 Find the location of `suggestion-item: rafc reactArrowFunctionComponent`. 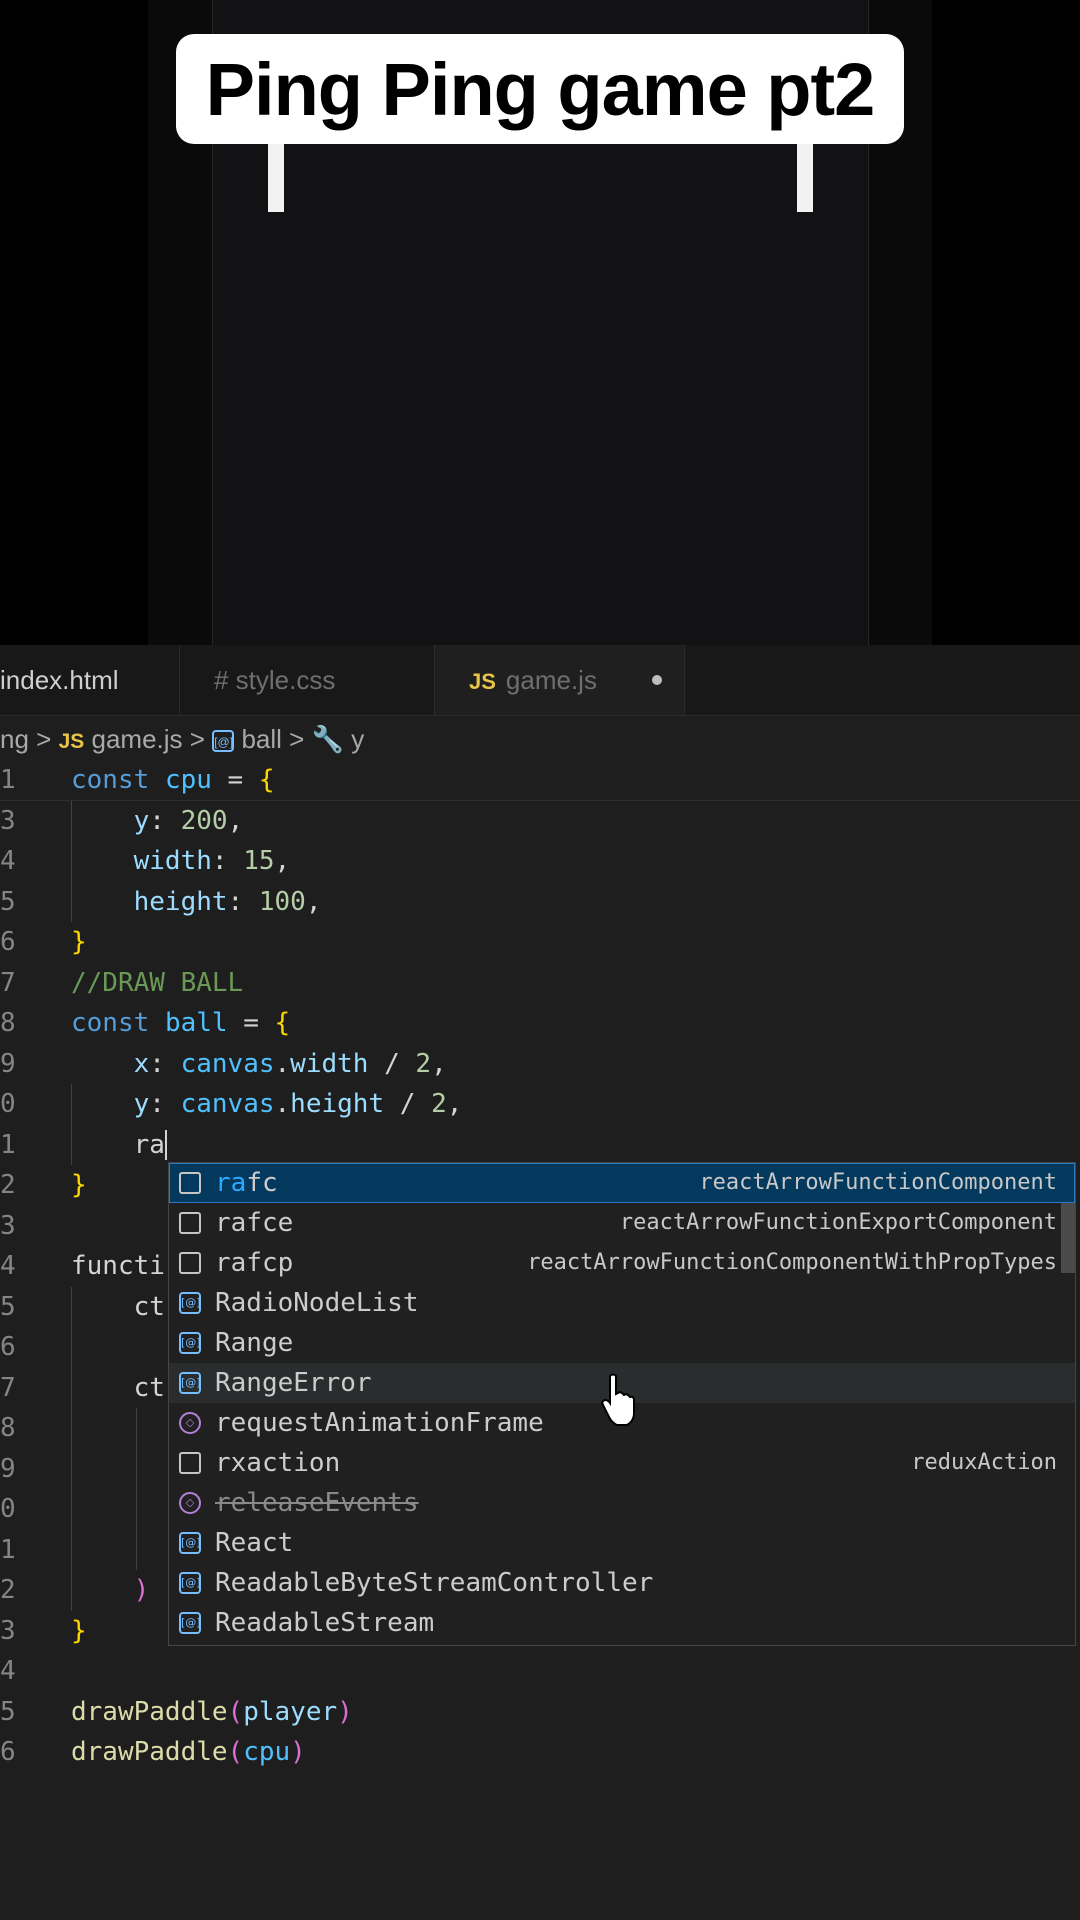

suggestion-item: rafc reactArrowFunctionComponent is located at coordinates (622, 1183).